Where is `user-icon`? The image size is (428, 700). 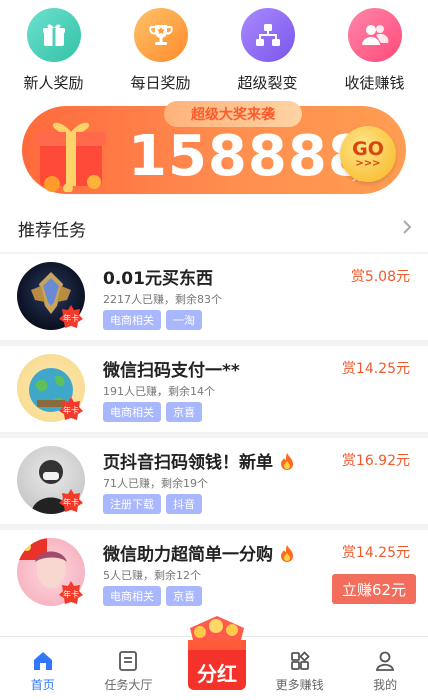 user-icon is located at coordinates (385, 661).